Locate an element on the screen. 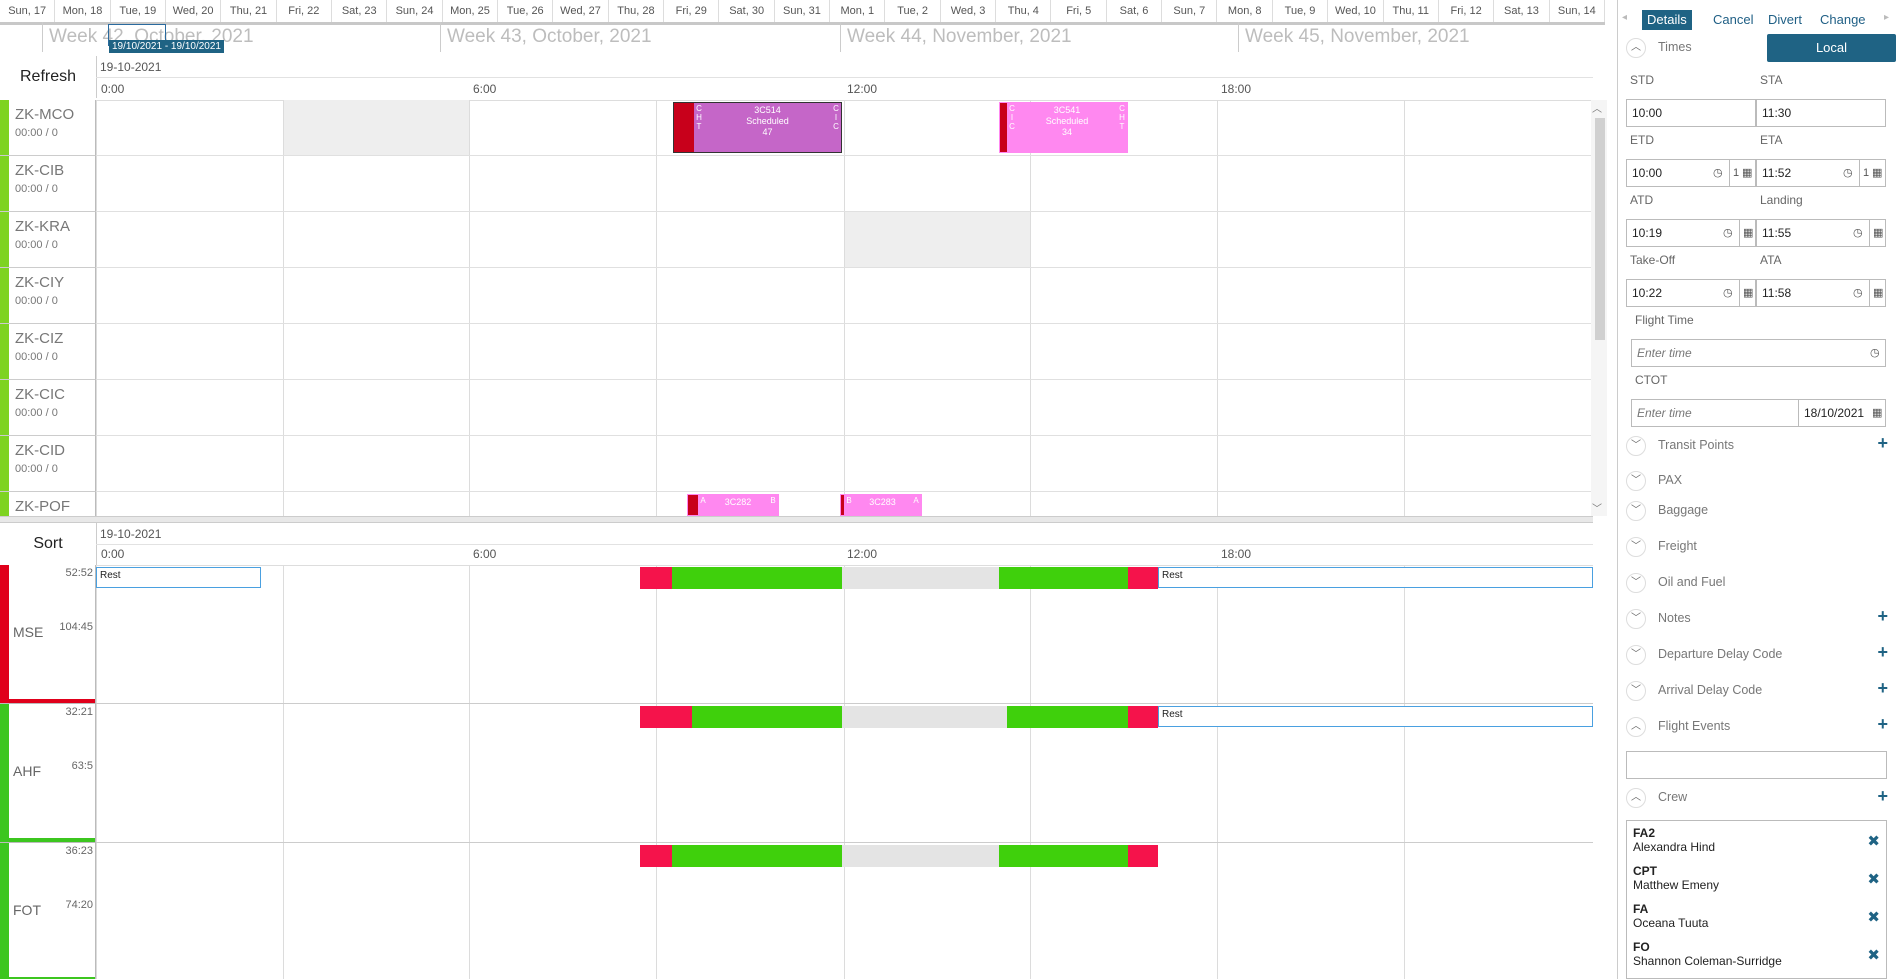  ata-field: 11:58 ◷ ▦ is located at coordinates (1821, 293).